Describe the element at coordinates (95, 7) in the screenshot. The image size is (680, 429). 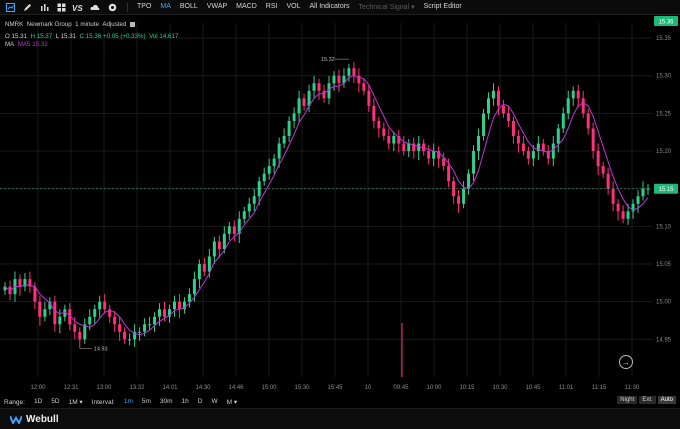
I see `cloud-icon` at that location.